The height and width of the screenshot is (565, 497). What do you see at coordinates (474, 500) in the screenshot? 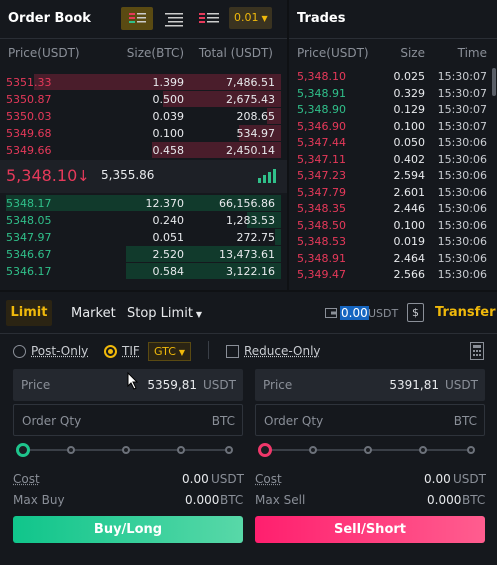
I see `max-sell-unit: BTC` at bounding box center [474, 500].